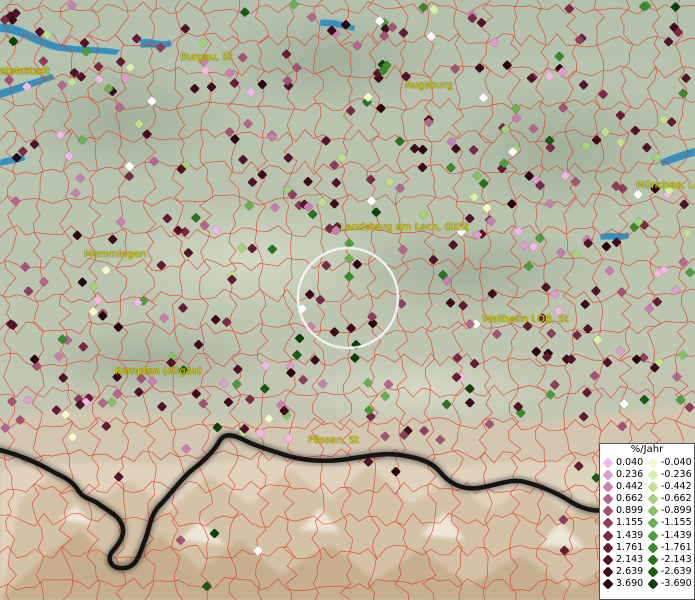 Image resolution: width=695 pixels, height=600 pixels. Describe the element at coordinates (676, 475) in the screenshot. I see `legend-value-negative: -0.236` at that location.